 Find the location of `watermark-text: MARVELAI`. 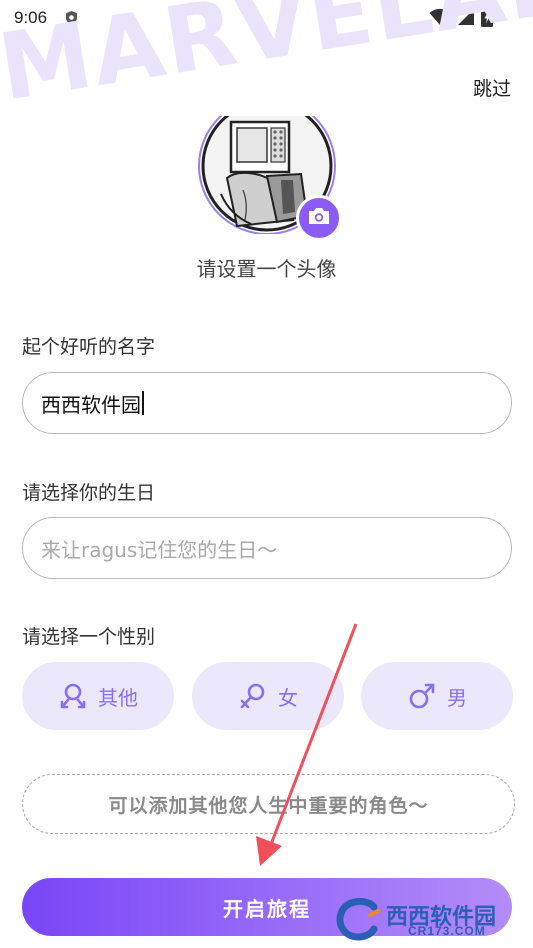

watermark-text: MARVELAI is located at coordinates (266, 61).